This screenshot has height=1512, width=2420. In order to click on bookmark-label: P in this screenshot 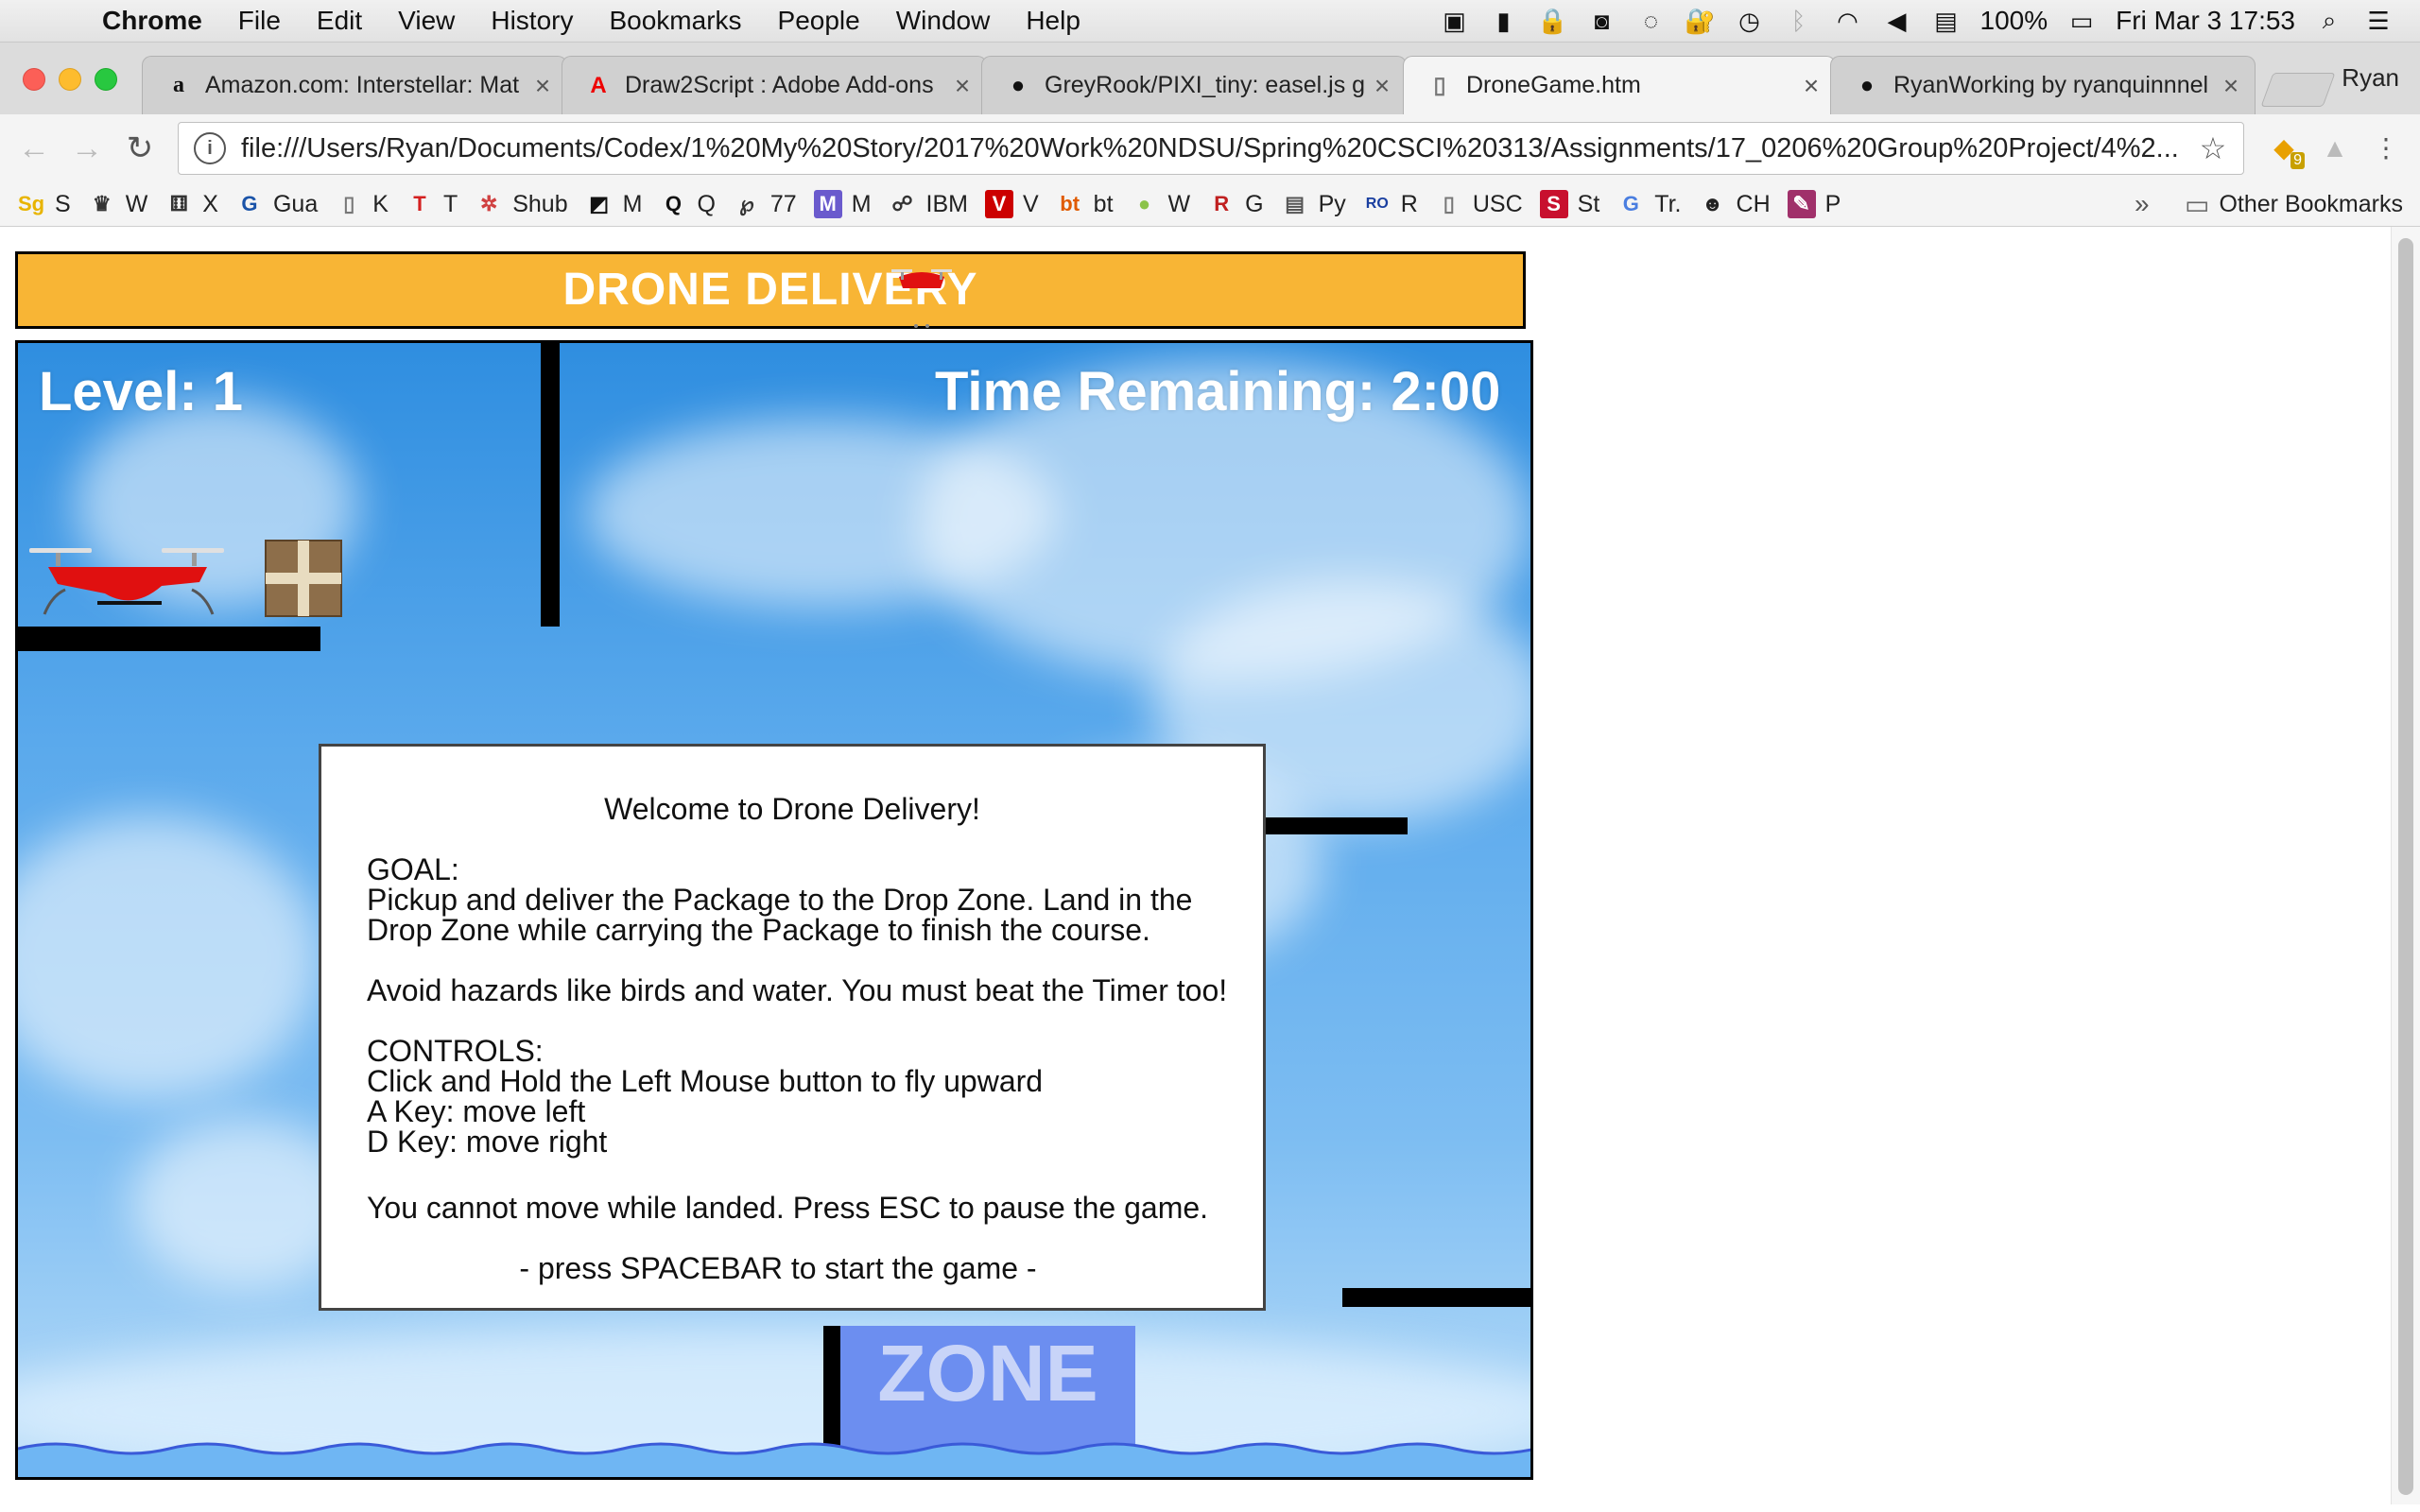, I will do `click(1832, 203)`.